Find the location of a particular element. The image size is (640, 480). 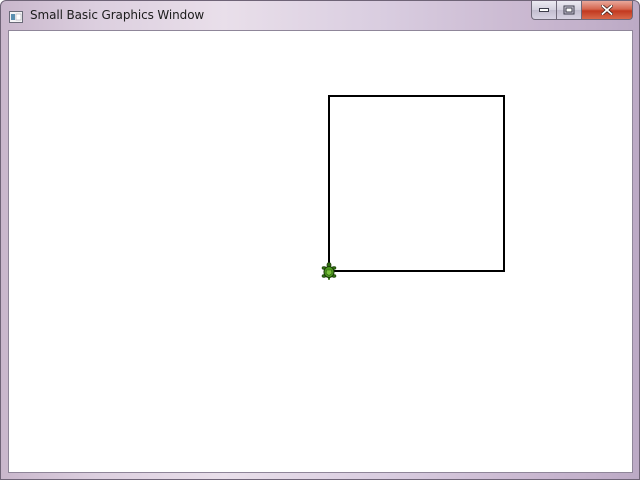

turtle-icon is located at coordinates (329, 271).